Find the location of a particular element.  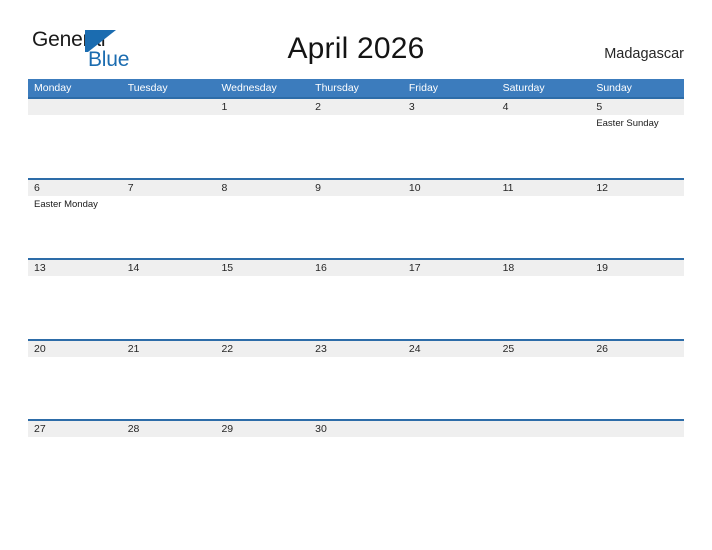

day-cell: 8 is located at coordinates (262, 219).